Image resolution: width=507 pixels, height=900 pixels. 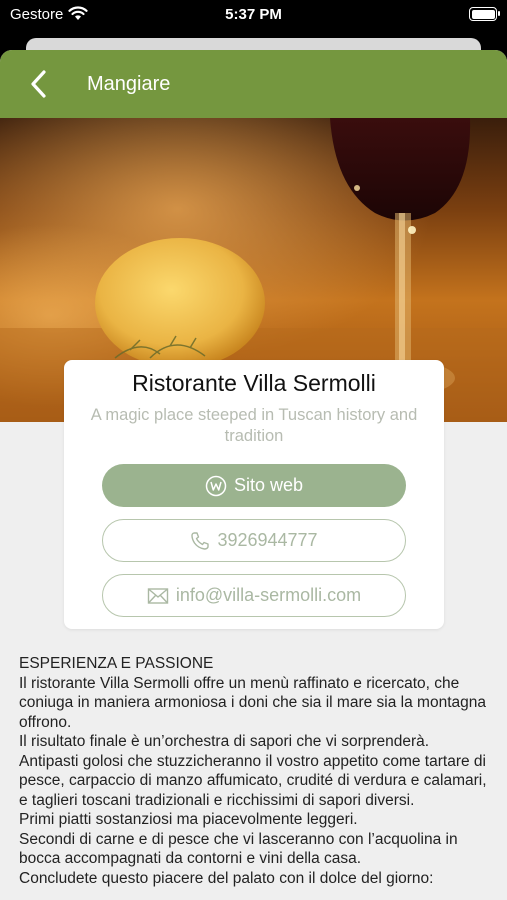 What do you see at coordinates (268, 595) in the screenshot?
I see `email-button-label: info@villa-sermolli.com` at bounding box center [268, 595].